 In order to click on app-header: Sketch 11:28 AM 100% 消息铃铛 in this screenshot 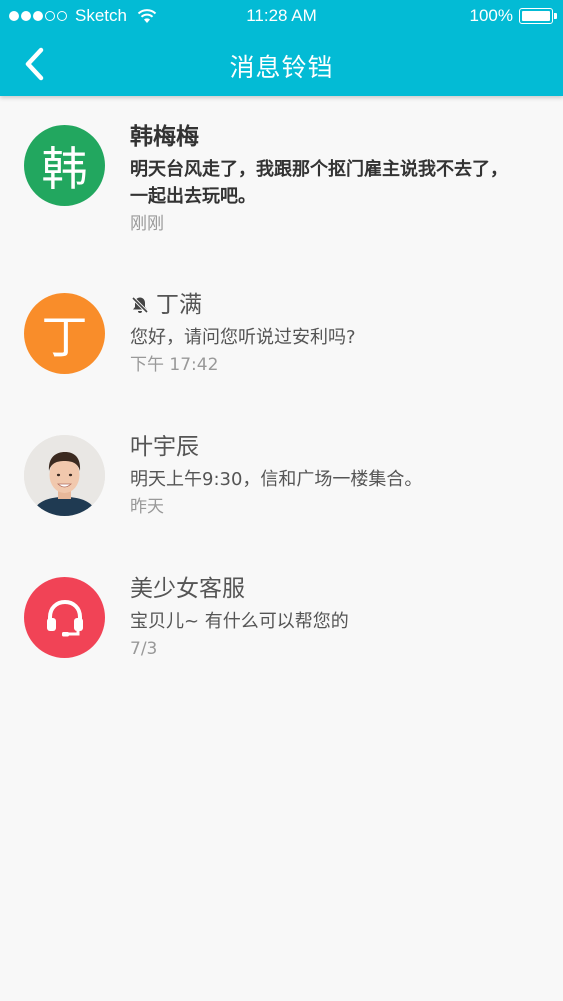, I will do `click(281, 48)`.